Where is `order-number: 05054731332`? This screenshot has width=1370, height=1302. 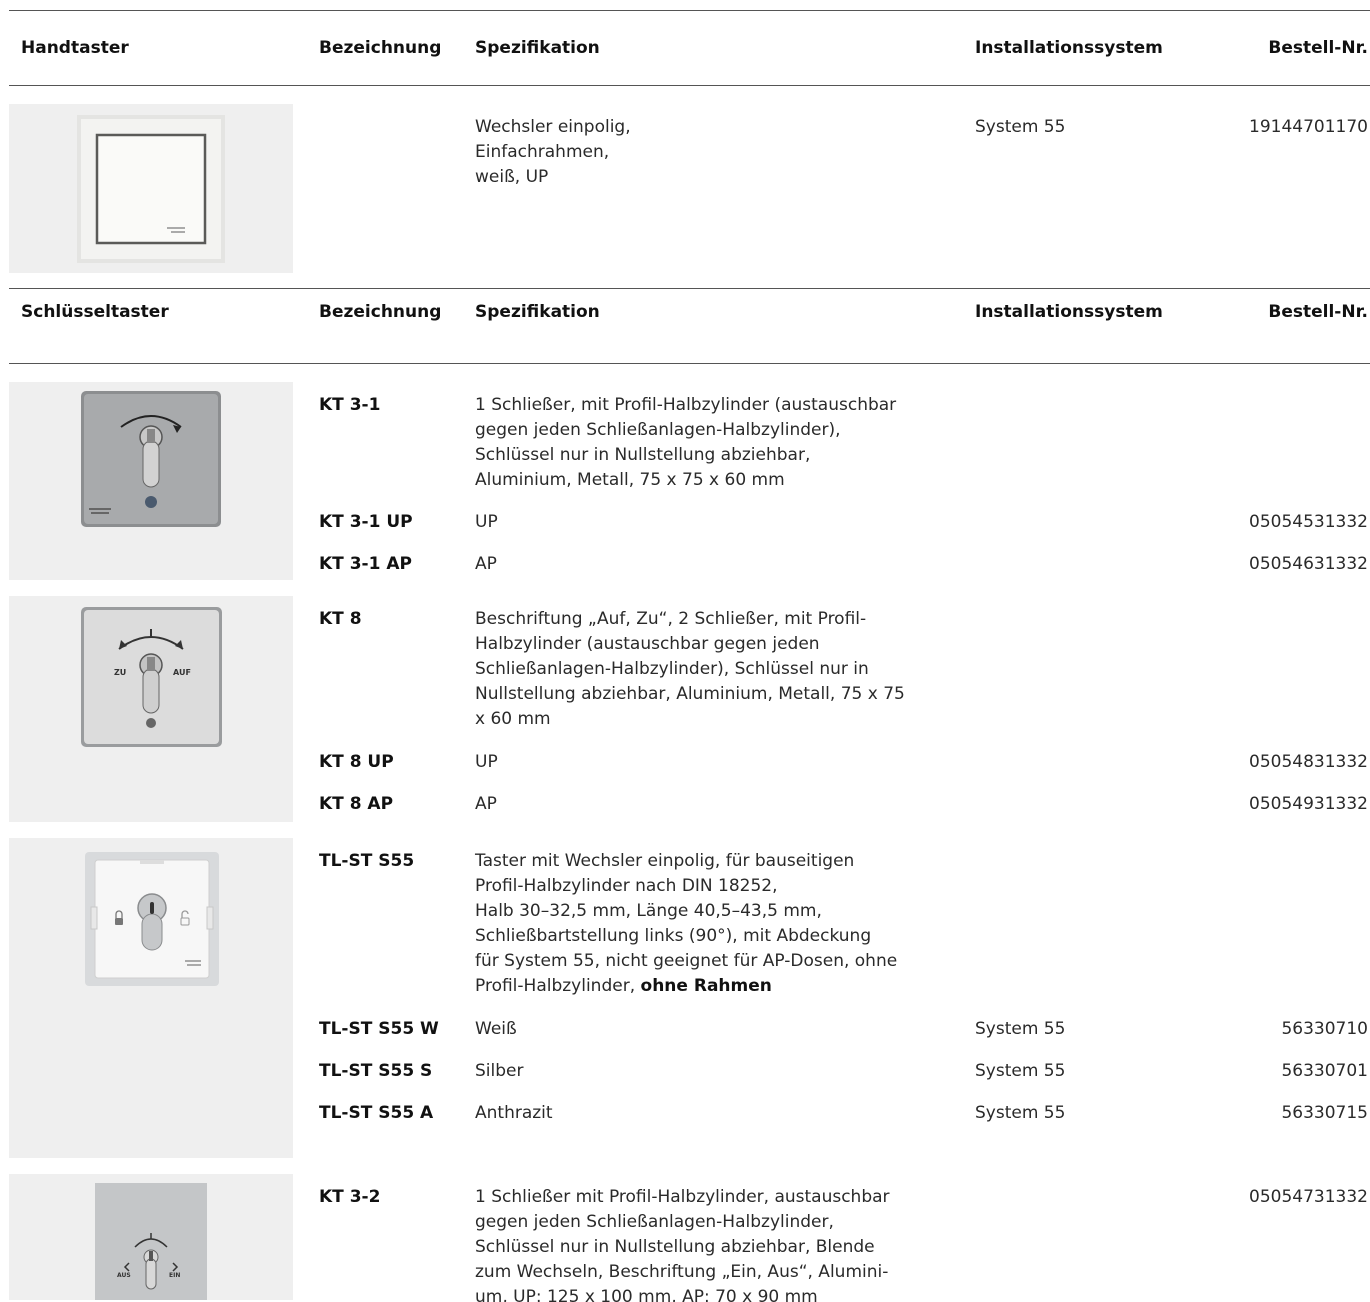 order-number: 05054731332 is located at coordinates (1308, 1197).